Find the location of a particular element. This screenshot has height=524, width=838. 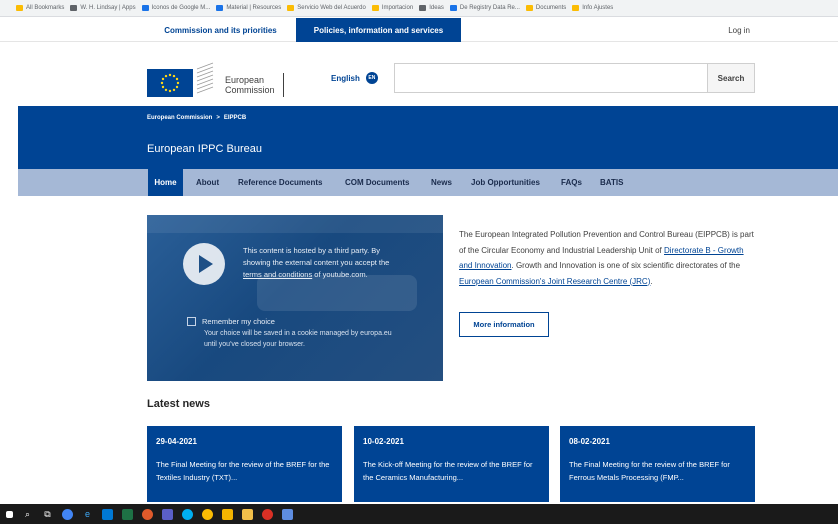

chrome-active-icon is located at coordinates (207, 514).